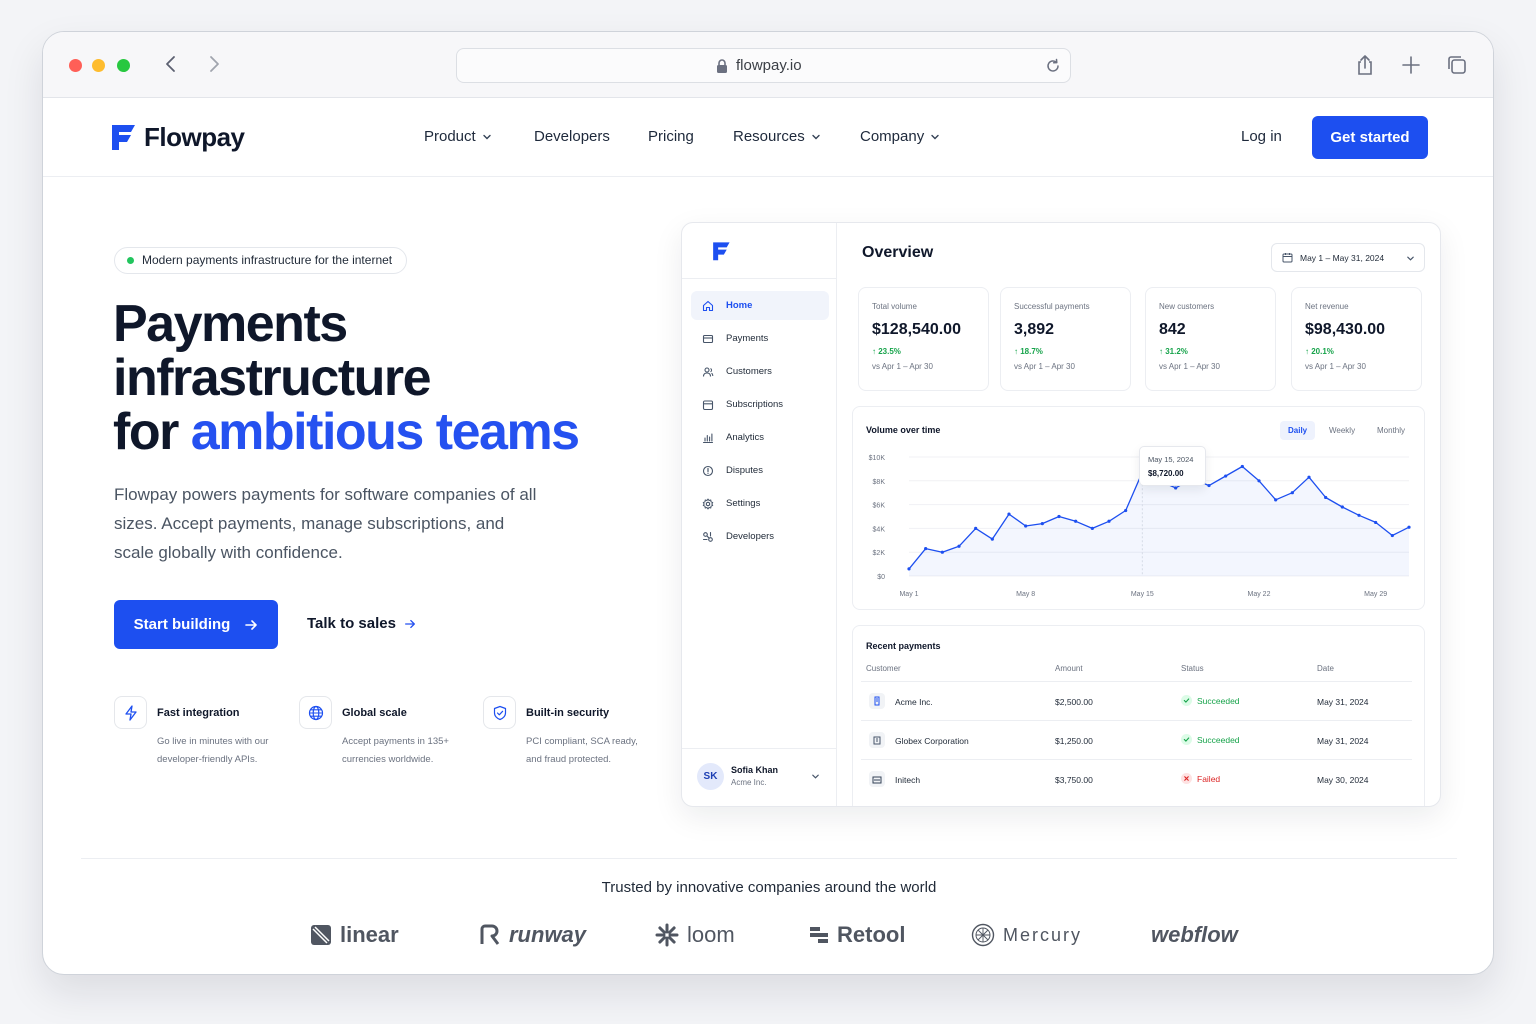 This screenshot has height=1024, width=1536. What do you see at coordinates (1025, 594) in the screenshot?
I see `x-tick-label: May 8` at bounding box center [1025, 594].